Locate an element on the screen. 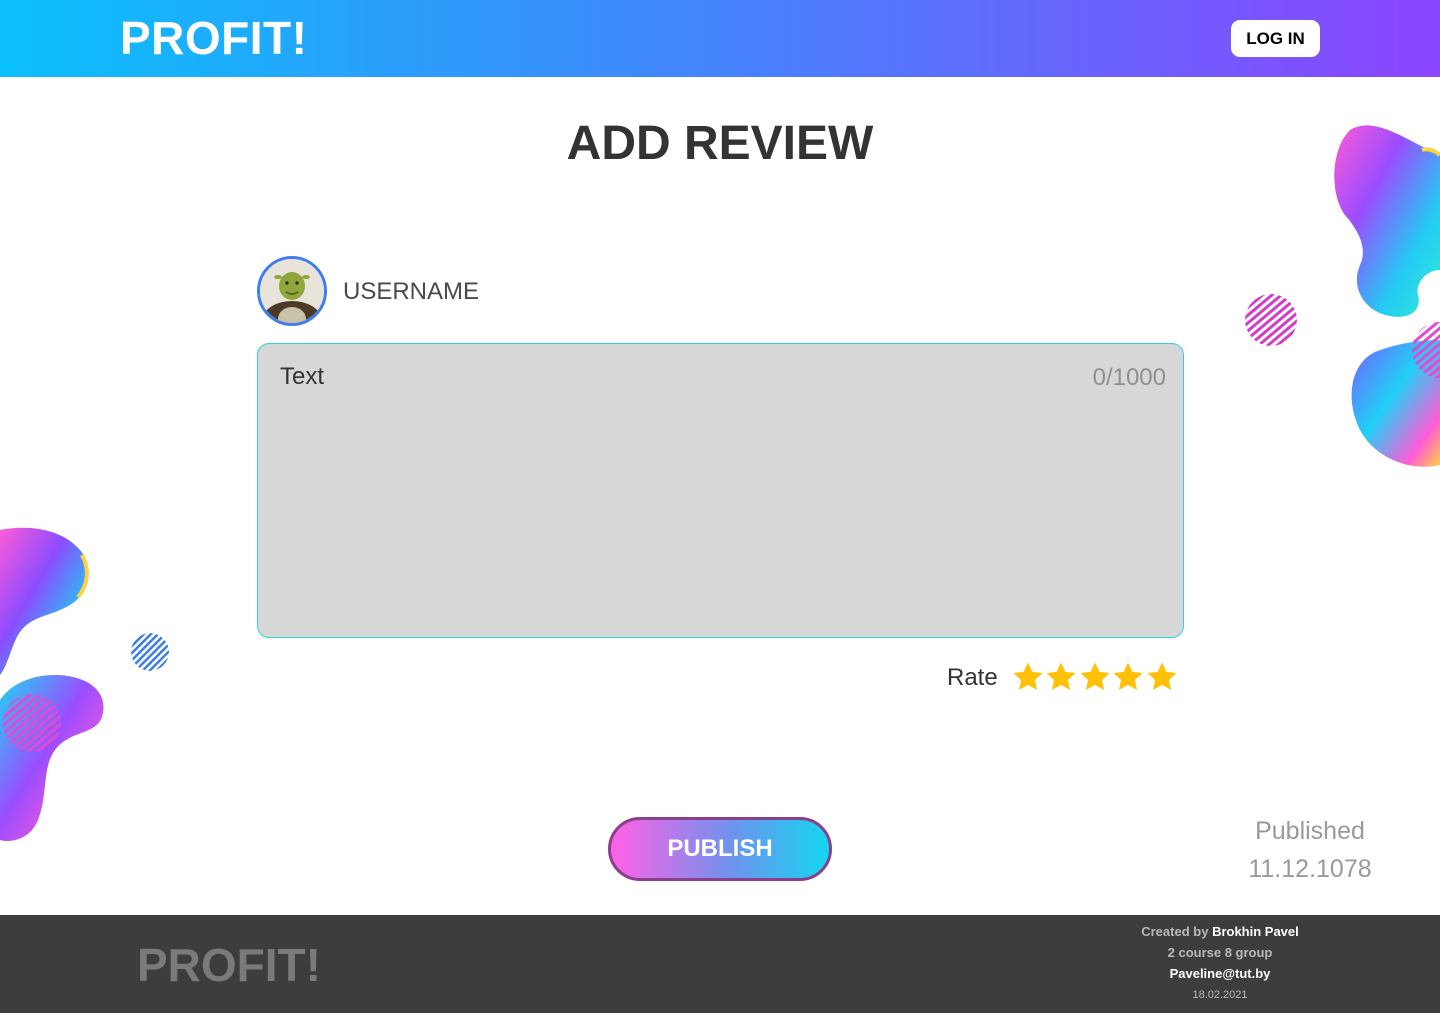  decor-blob-left is located at coordinates (55, 685).